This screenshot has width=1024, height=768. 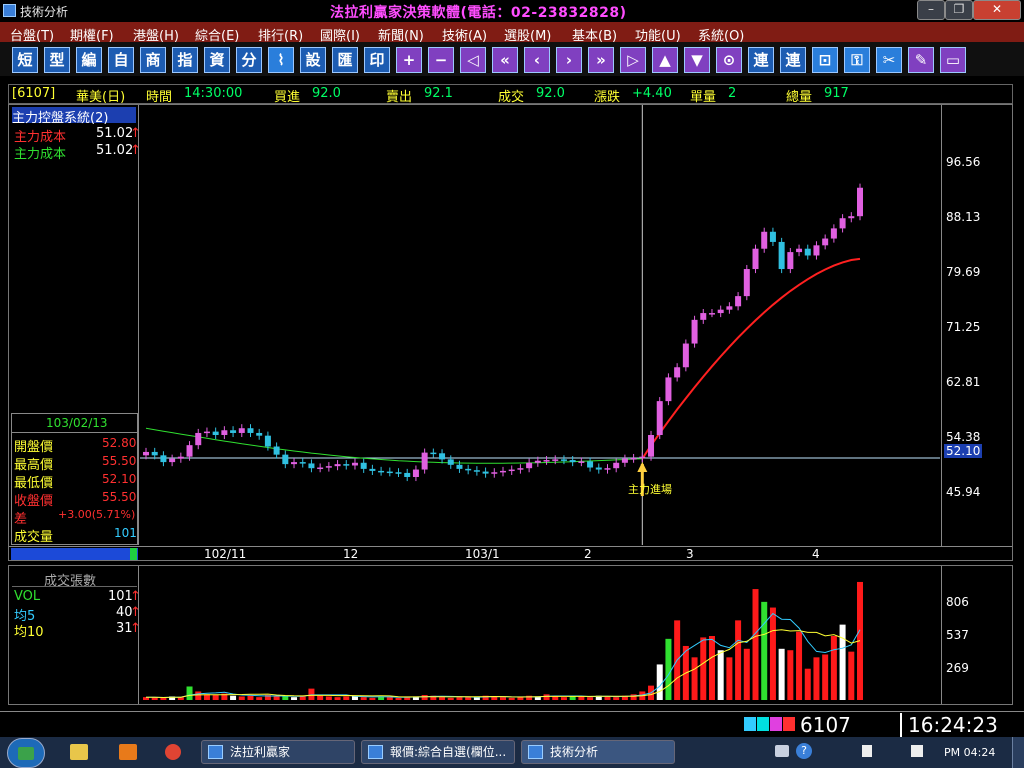 I want to click on rewind-icon: «, so click(x=505, y=60).